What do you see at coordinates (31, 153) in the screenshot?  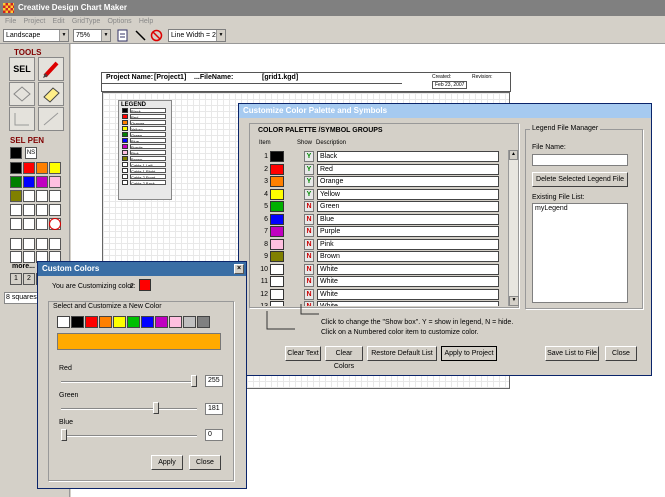 I see `no-symbol-button: NS` at bounding box center [31, 153].